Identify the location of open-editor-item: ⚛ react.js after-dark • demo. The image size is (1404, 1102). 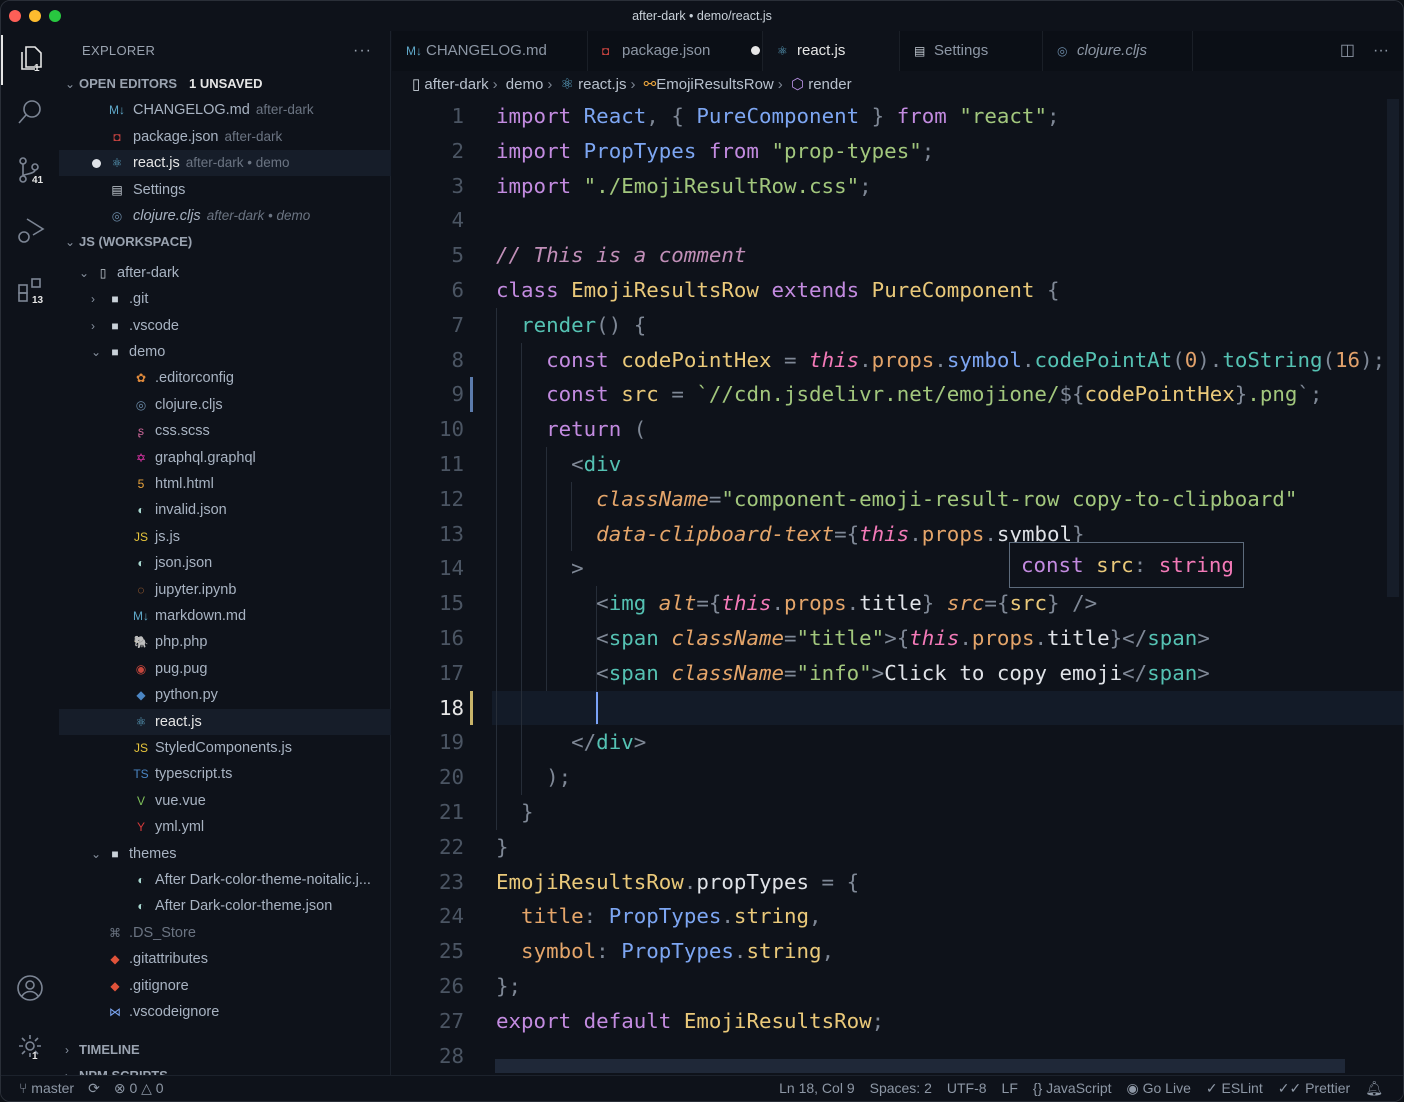
(225, 163).